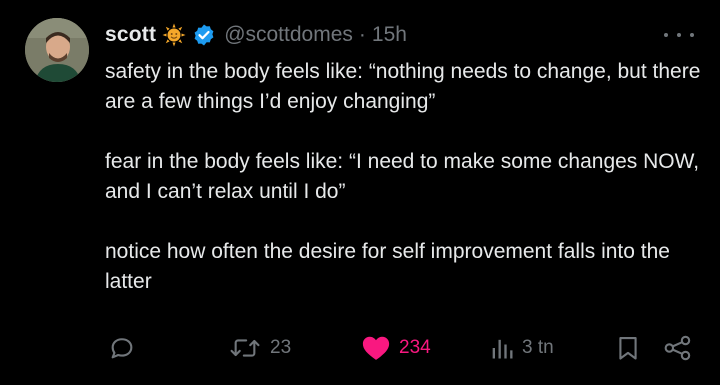 The image size is (720, 385). I want to click on reply-button, so click(122, 348).